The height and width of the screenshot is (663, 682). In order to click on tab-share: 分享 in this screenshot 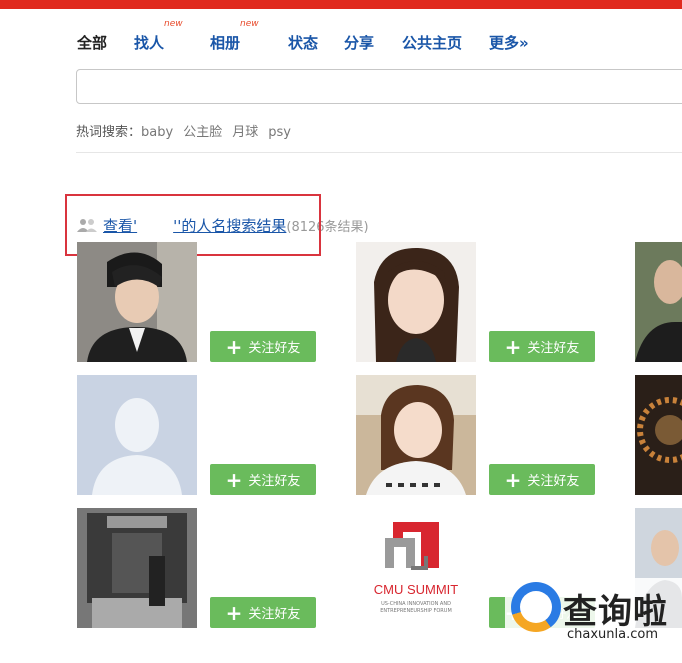, I will do `click(359, 42)`.